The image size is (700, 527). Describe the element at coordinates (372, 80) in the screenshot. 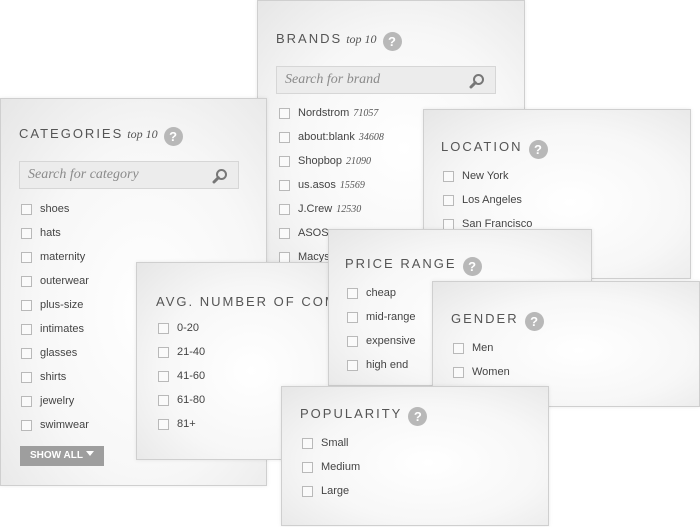

I see `brand-search-input` at that location.